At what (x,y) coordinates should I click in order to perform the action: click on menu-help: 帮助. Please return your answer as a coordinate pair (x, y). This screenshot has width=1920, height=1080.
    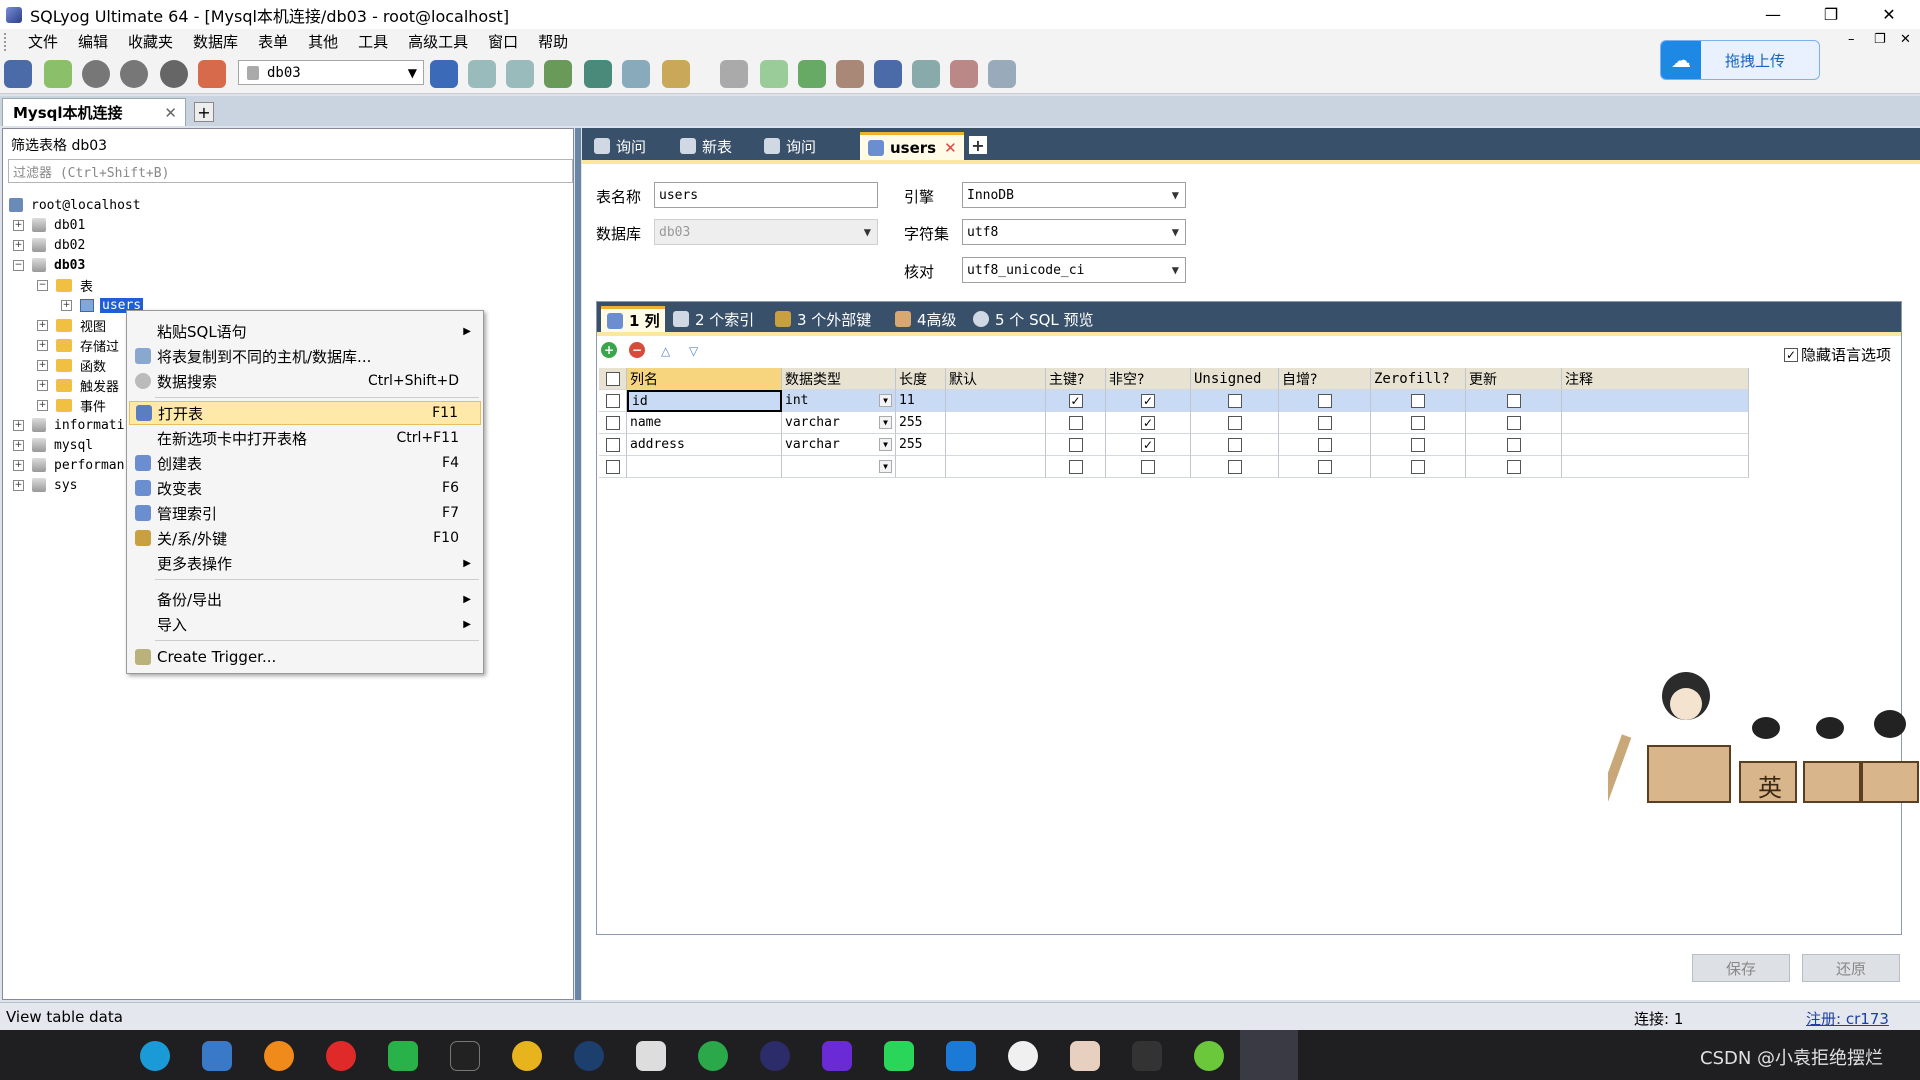
    Looking at the image, I should click on (553, 41).